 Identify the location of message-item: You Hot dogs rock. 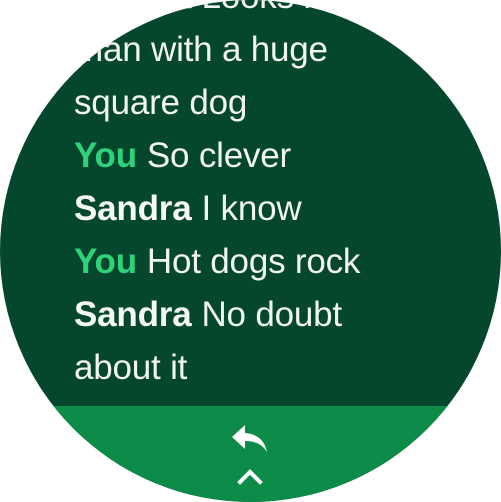
(254, 261).